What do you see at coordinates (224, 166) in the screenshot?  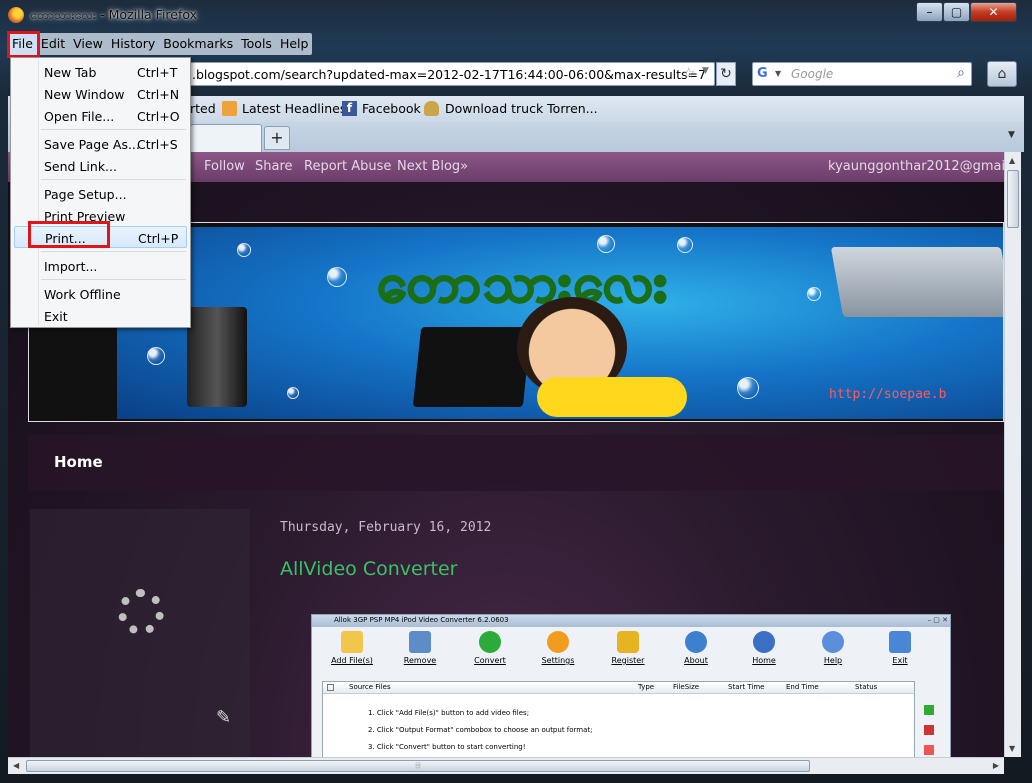 I see `follow-link: Follow` at bounding box center [224, 166].